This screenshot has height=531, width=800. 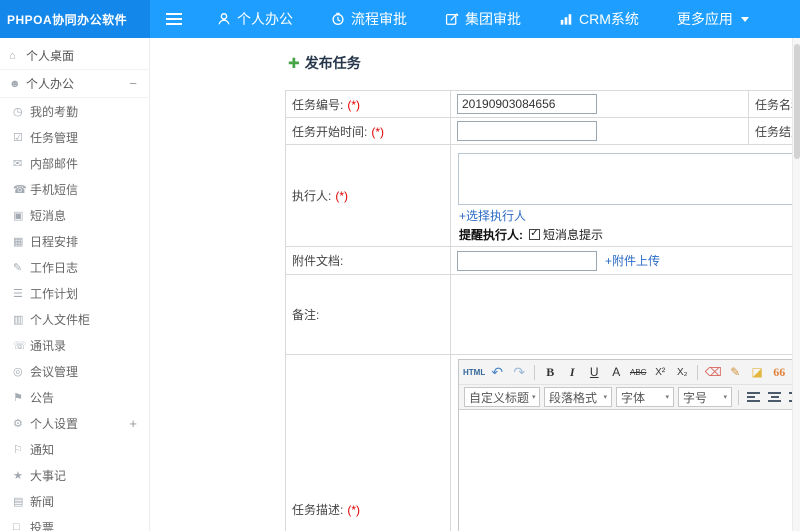 What do you see at coordinates (713, 19) in the screenshot?
I see `nav-item-more-apps: 更多应用` at bounding box center [713, 19].